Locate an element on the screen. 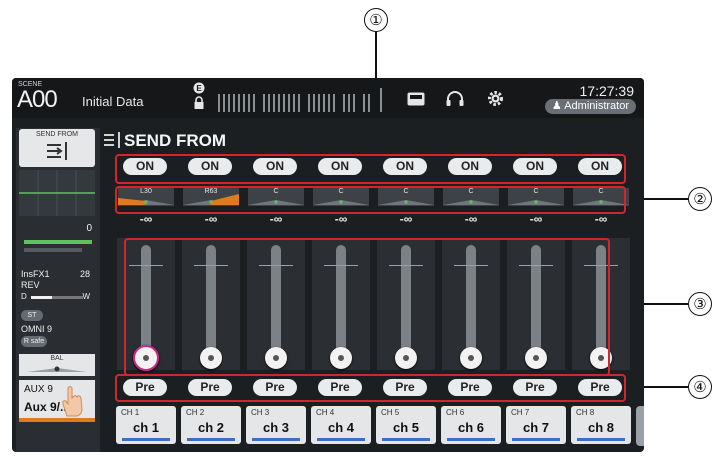 This screenshot has height=457, width=716. omni-label: OMNI 9 is located at coordinates (37, 329).